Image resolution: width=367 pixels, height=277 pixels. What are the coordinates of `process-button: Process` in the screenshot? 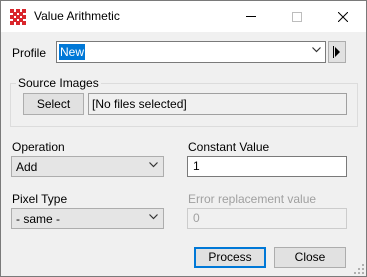 It's located at (230, 257).